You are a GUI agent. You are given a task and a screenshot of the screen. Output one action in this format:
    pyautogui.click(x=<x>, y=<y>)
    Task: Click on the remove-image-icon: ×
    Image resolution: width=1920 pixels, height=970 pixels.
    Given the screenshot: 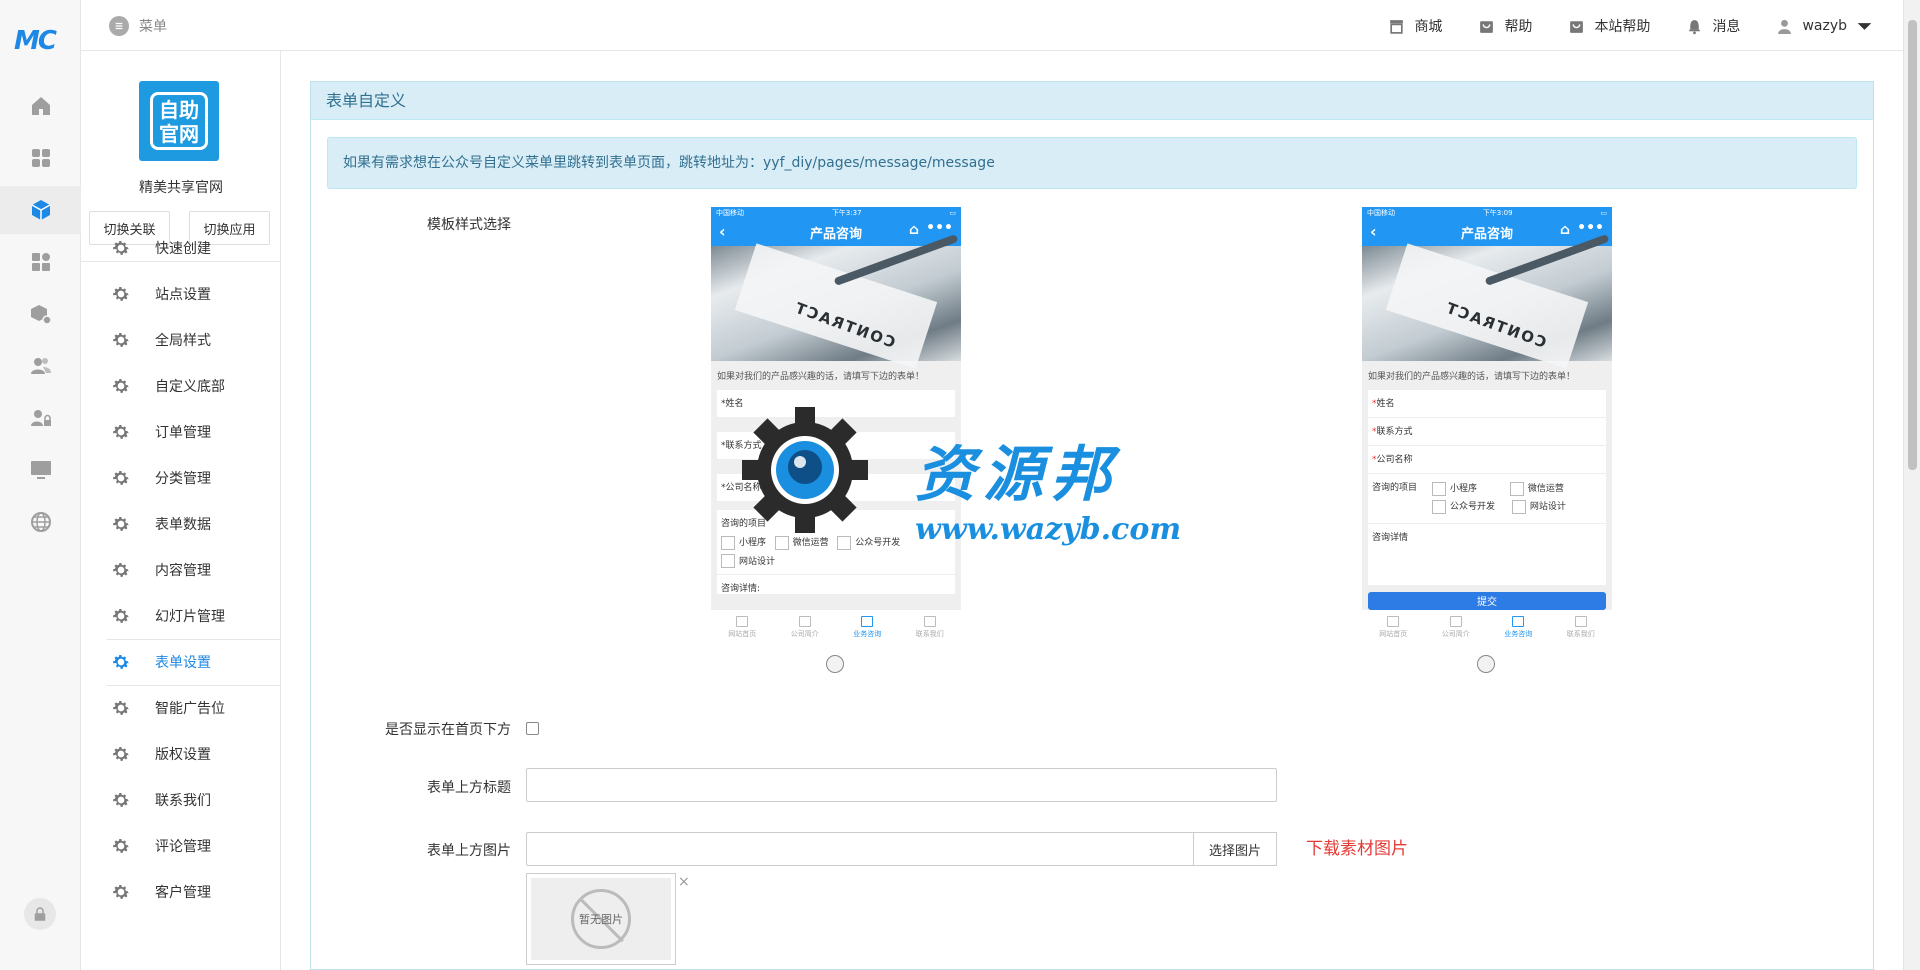 What is the action you would take?
    pyautogui.click(x=684, y=882)
    